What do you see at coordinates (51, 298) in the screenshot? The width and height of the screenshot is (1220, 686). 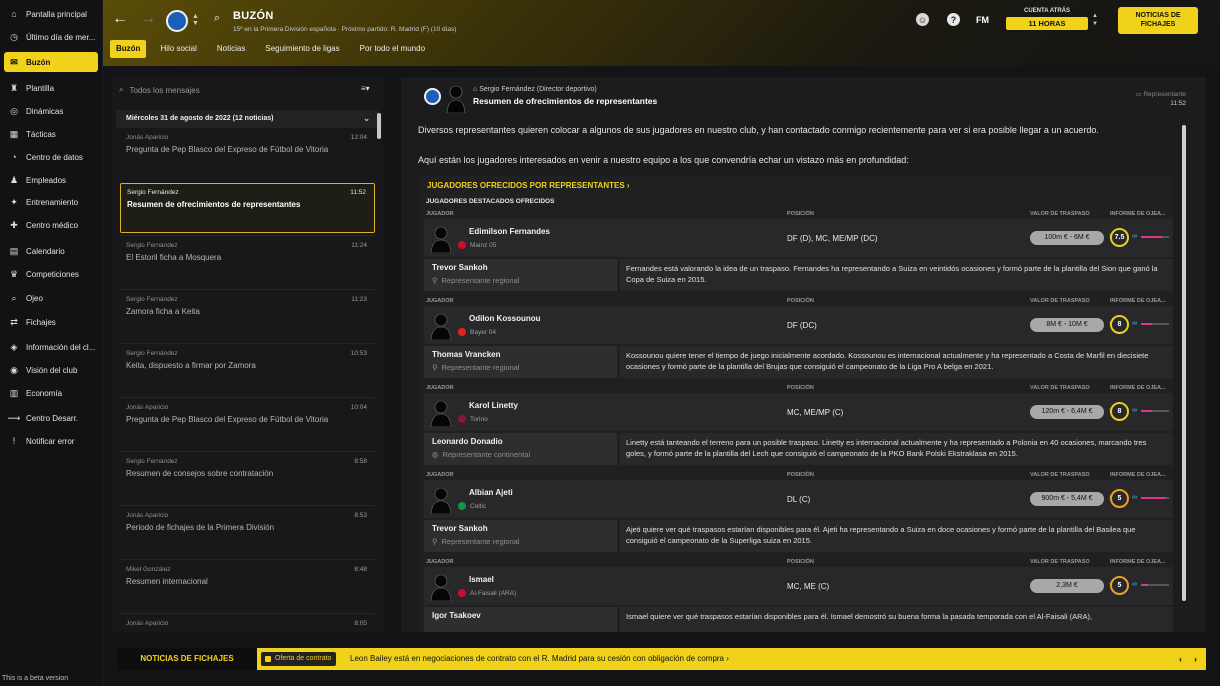 I see `sidebar-item-scouting: ⌕ Ojeo` at bounding box center [51, 298].